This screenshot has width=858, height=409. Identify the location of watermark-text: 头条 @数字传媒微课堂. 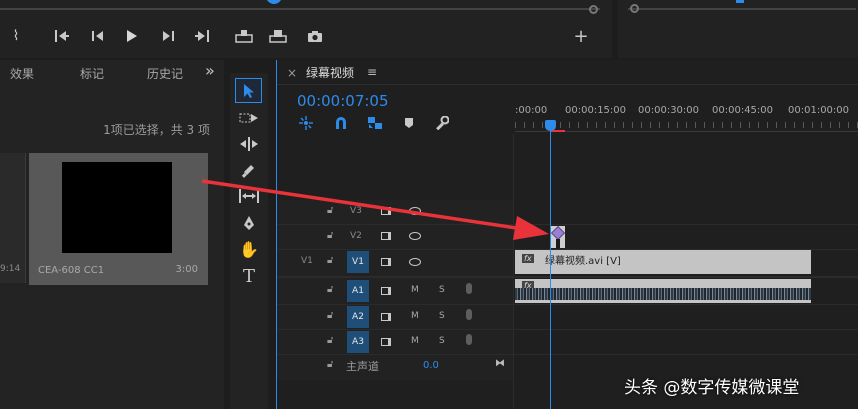
(712, 388).